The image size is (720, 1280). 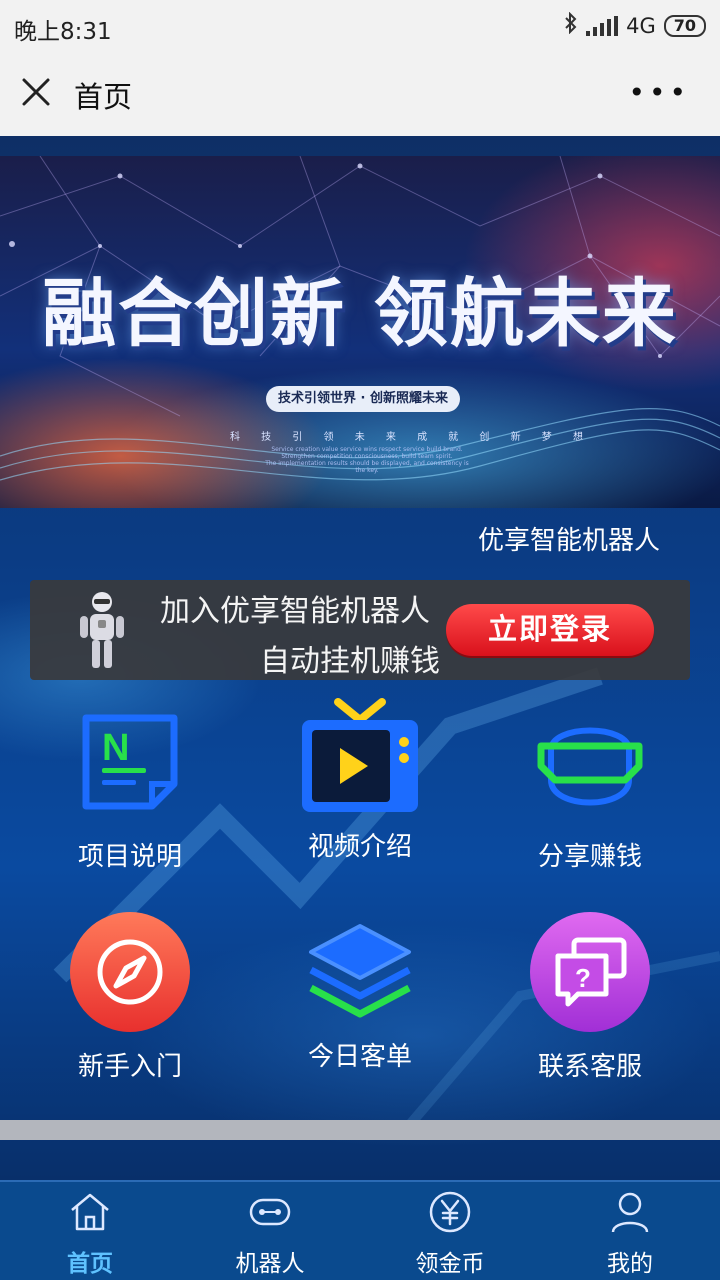 I want to click on menu-item-share-earn: 分享赚钱, so click(x=590, y=786).